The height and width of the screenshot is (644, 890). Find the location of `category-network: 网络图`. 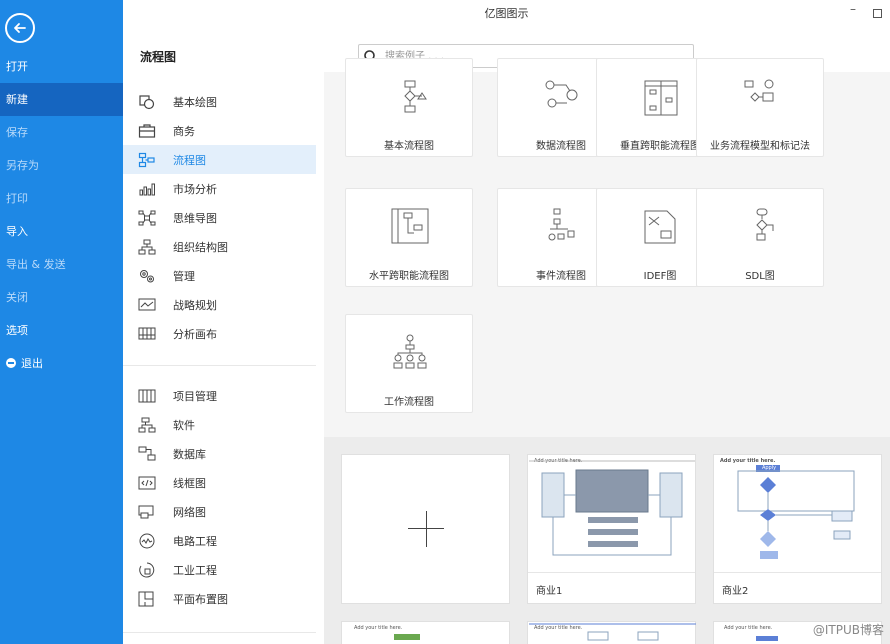

category-network: 网络图 is located at coordinates (219, 511).